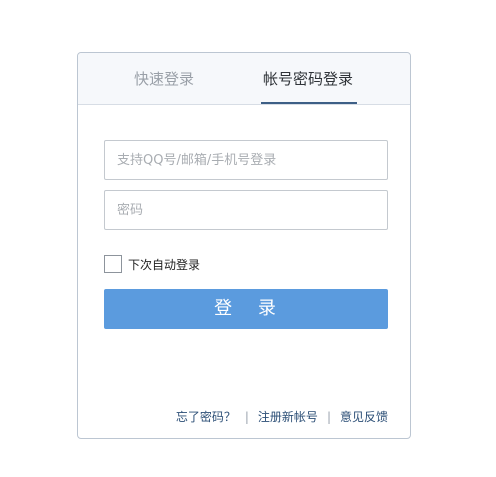 This screenshot has width=496, height=477. Describe the element at coordinates (206, 417) in the screenshot. I see `forgot-password-link: 忘了密码？` at that location.